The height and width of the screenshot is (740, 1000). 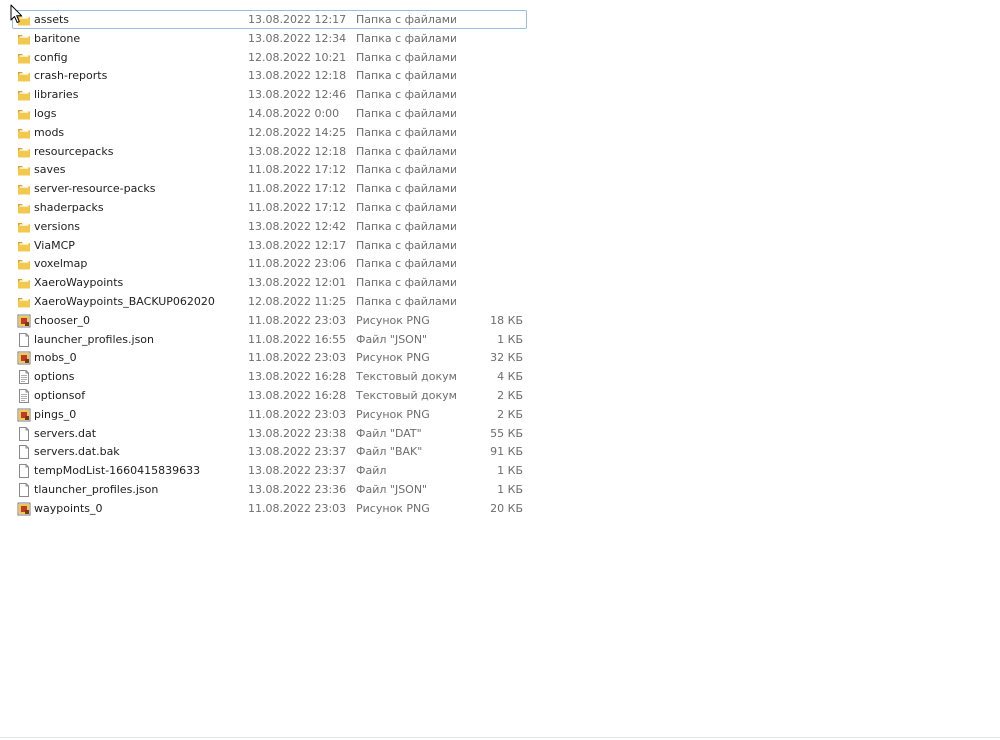 I want to click on file-type: Рисунок PNG, so click(x=393, y=414).